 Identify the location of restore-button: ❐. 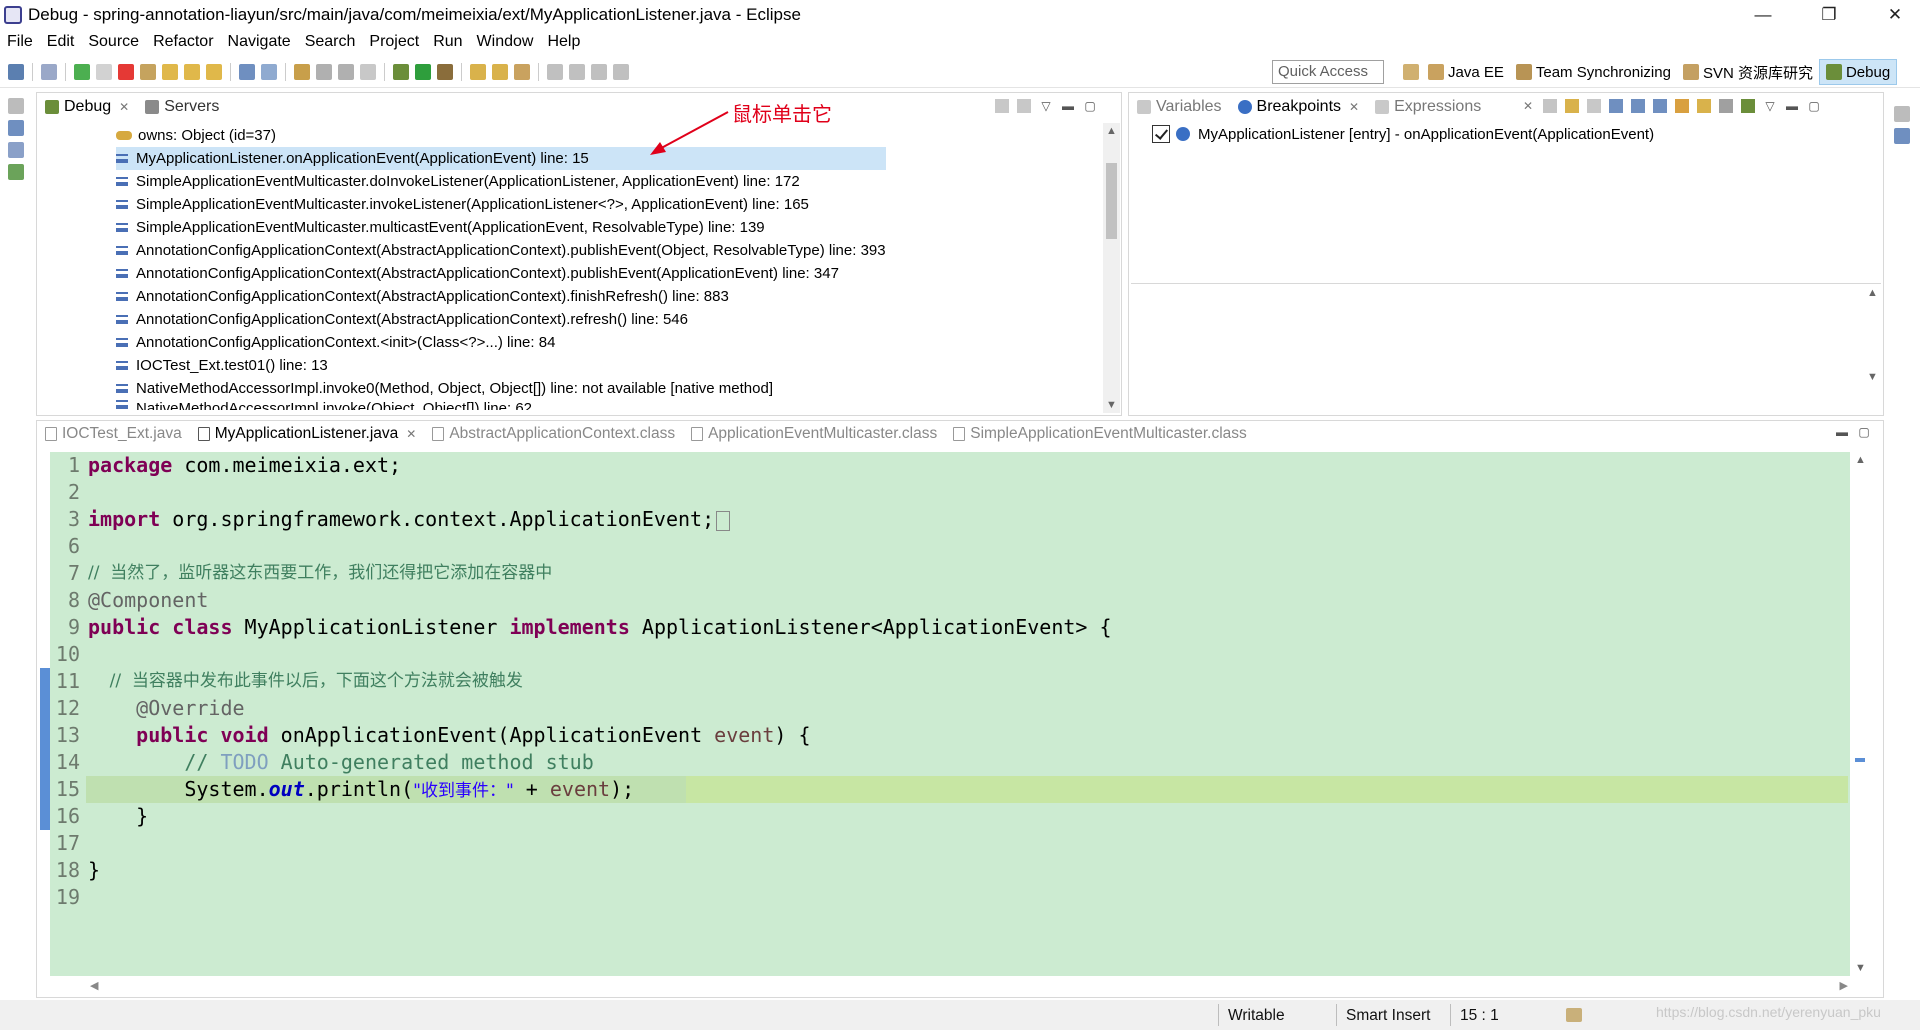
(1829, 15).